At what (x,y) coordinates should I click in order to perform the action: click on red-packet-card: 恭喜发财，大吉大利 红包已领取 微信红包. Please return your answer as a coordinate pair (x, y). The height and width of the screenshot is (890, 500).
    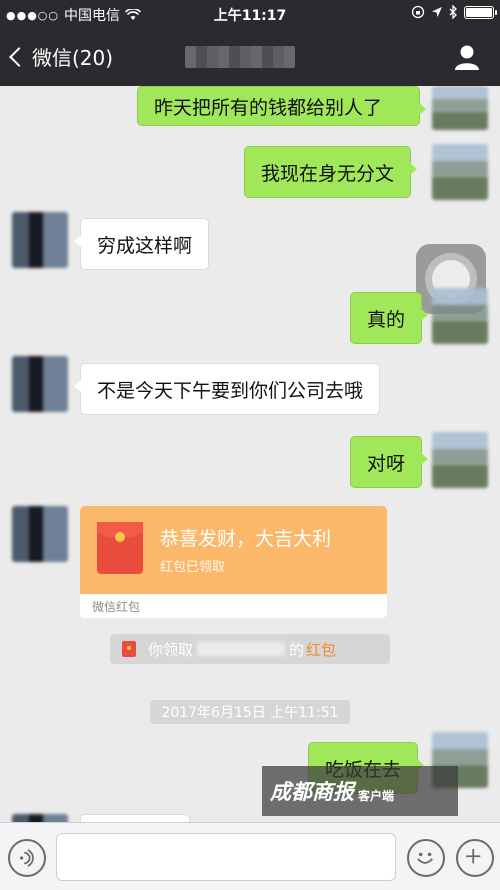
    Looking at the image, I should click on (233, 562).